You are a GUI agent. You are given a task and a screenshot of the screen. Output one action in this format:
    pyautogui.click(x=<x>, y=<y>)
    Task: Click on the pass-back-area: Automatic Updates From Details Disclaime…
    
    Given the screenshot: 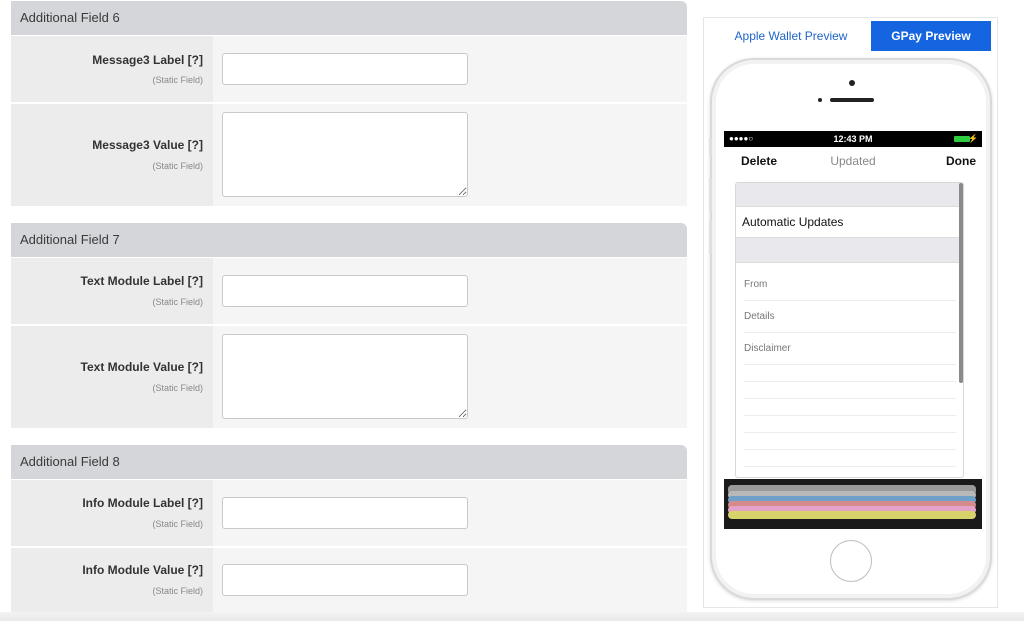 What is the action you would take?
    pyautogui.click(x=853, y=328)
    